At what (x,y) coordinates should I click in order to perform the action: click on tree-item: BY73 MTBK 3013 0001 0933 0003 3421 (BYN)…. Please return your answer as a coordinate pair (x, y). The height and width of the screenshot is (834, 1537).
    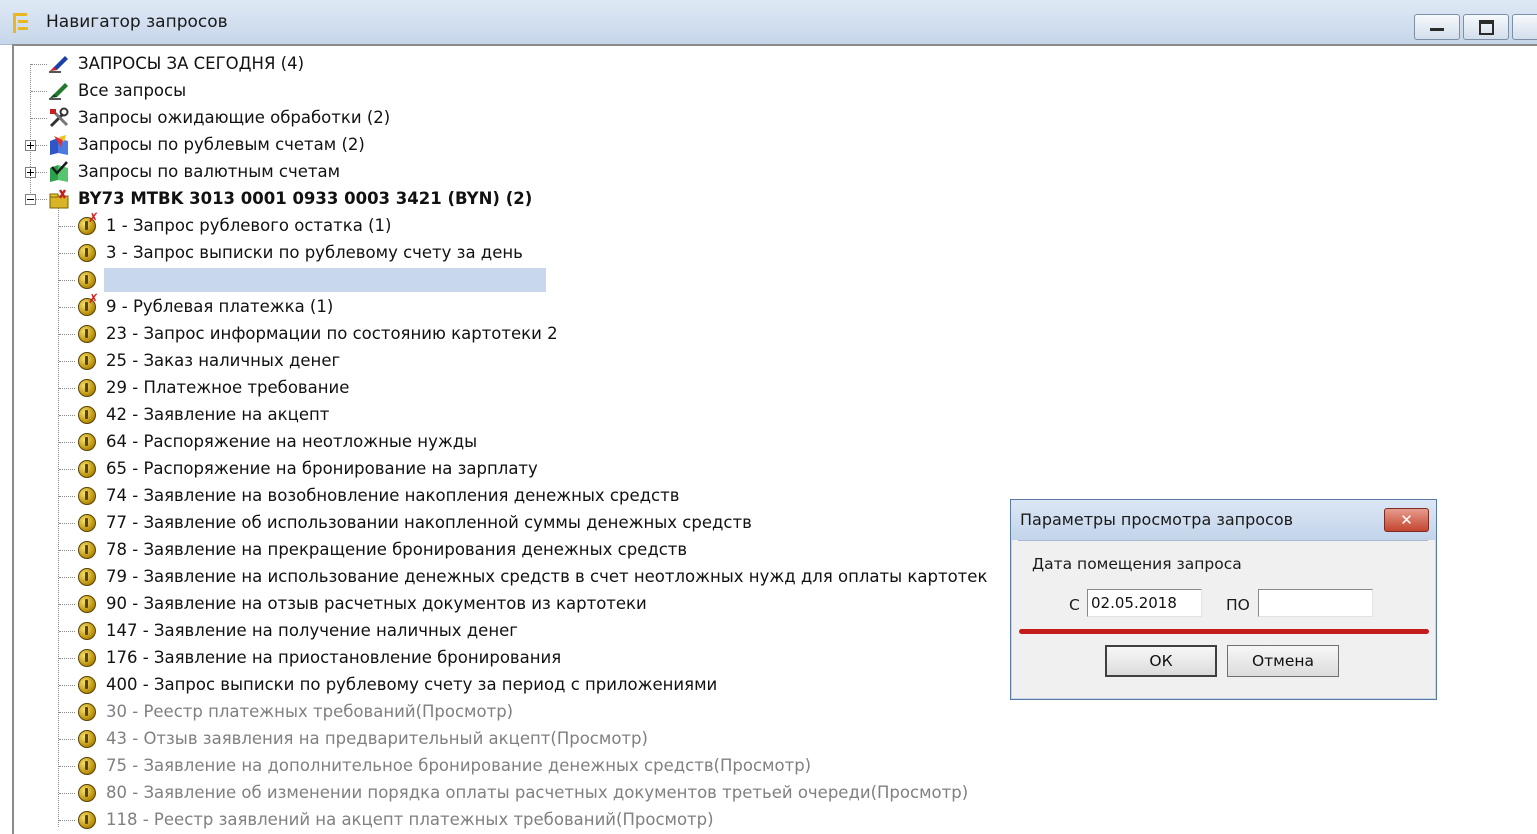
    Looking at the image, I should click on (291, 199).